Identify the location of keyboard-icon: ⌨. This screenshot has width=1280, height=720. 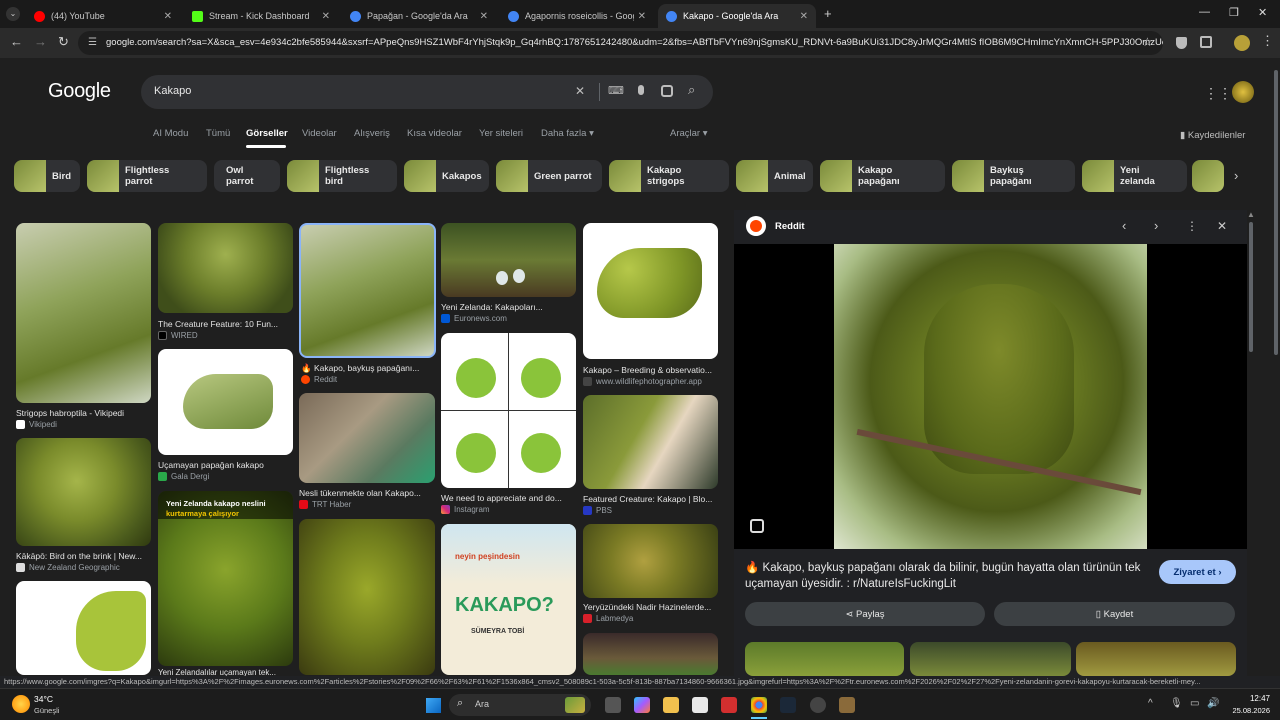
(616, 90).